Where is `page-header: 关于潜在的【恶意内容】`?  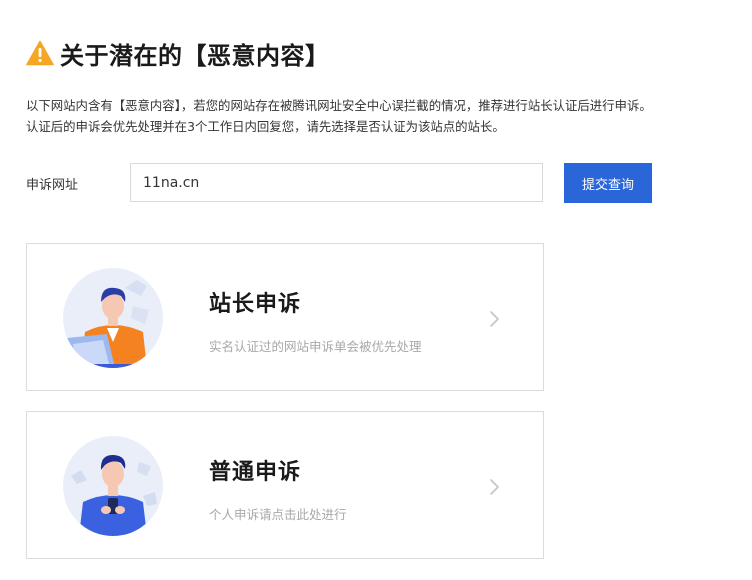 page-header: 关于潜在的【恶意内容】 is located at coordinates (178, 53).